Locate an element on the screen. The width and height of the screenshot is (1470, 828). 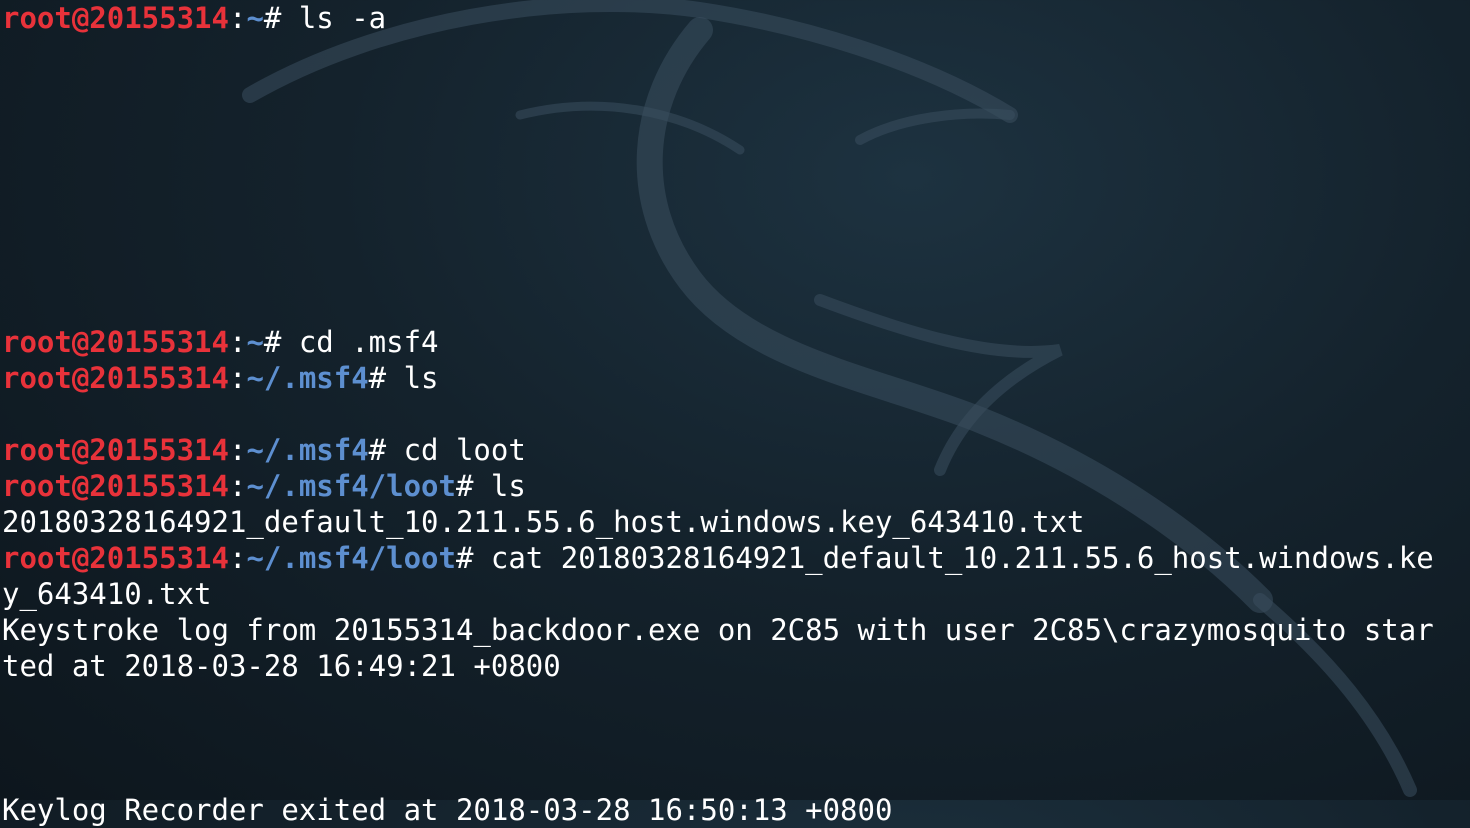
output-text: ted at 2018-03-28 16:49:21 +0800 is located at coordinates (281, 666).